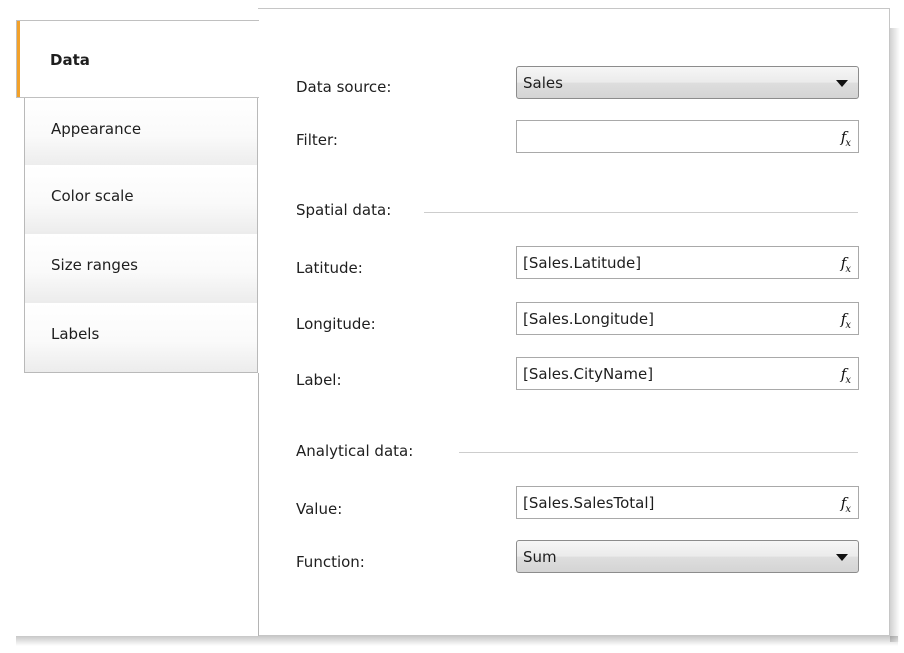 This screenshot has height=653, width=904. Describe the element at coordinates (96, 129) in the screenshot. I see `tab-label: Appearance` at that location.